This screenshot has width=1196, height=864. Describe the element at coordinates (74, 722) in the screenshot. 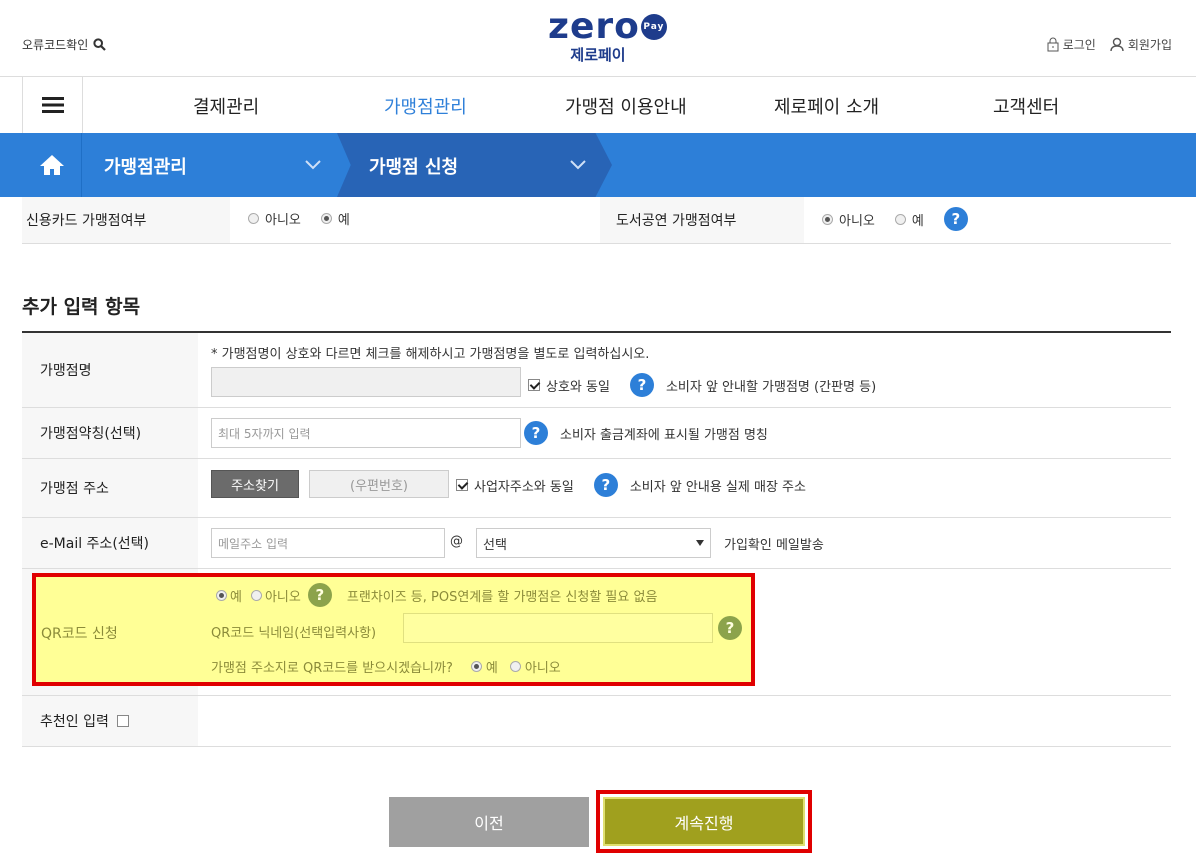

I see `referrer-label: 추천인 입력` at that location.